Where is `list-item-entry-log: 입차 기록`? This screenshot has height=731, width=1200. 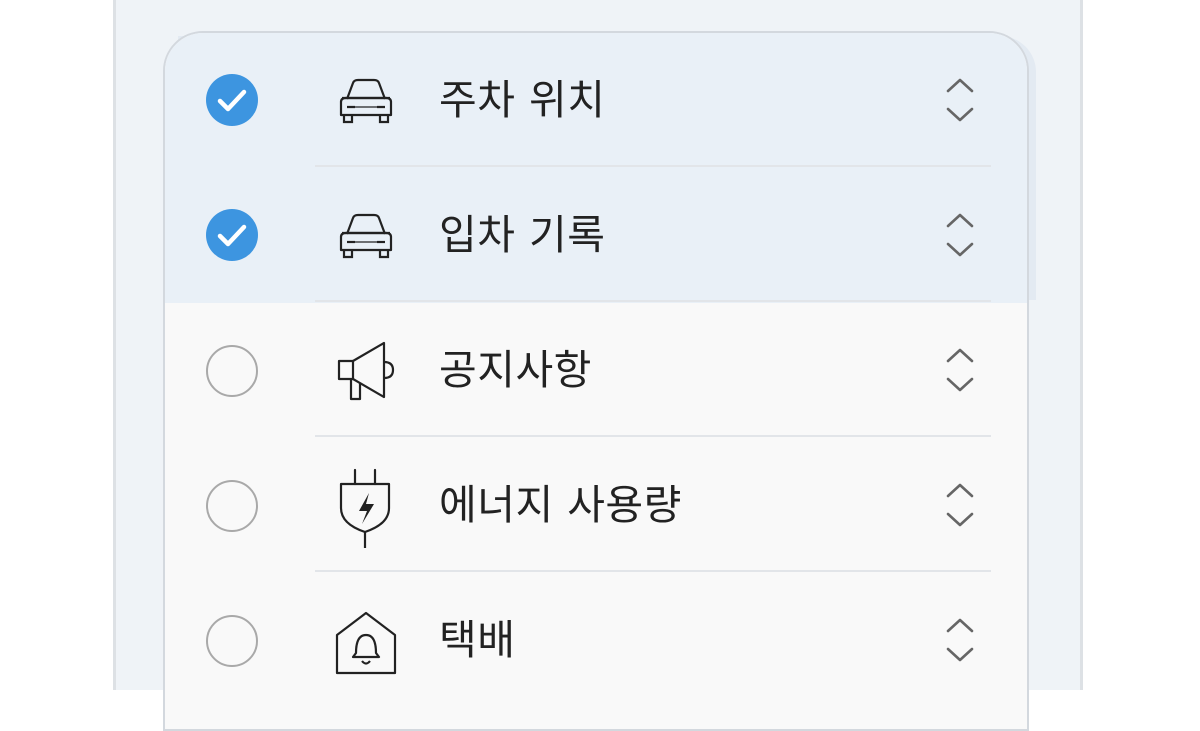
list-item-entry-log: 입차 기록 is located at coordinates (596, 235).